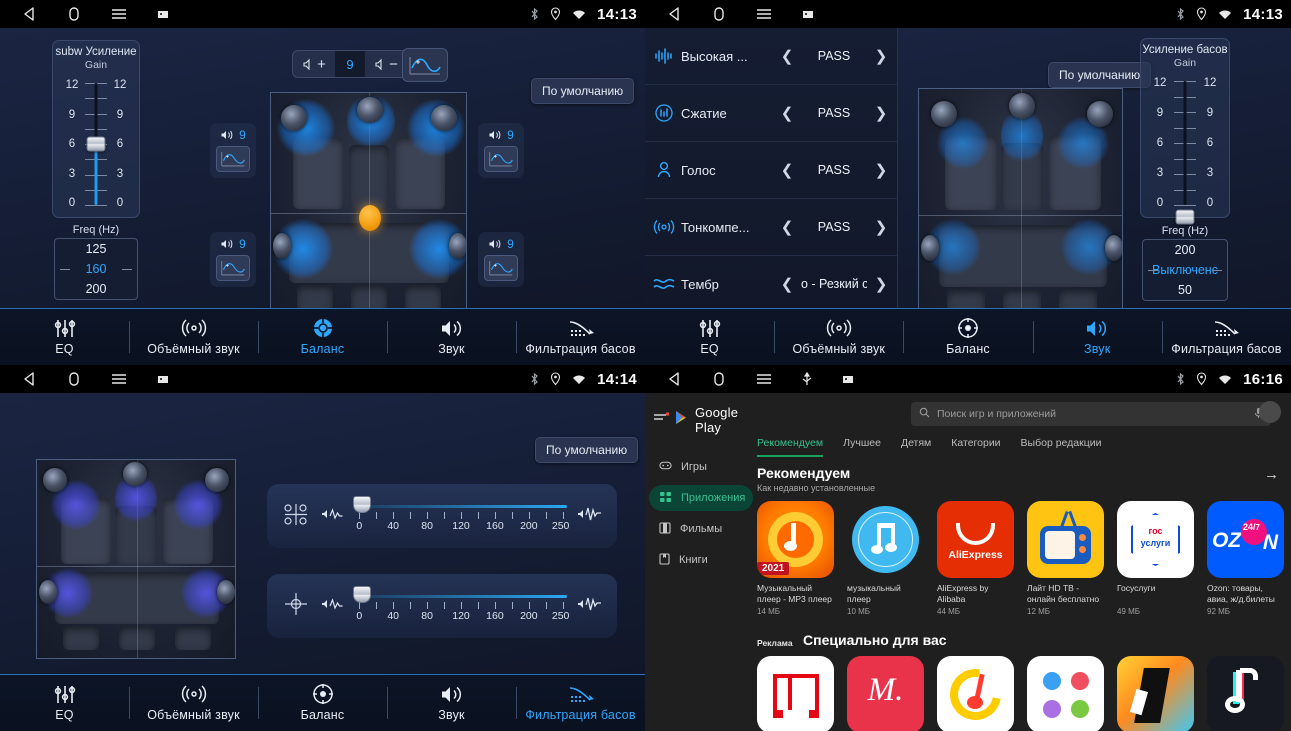  Describe the element at coordinates (425, 65) in the screenshot. I see `master-curve-button` at that location.